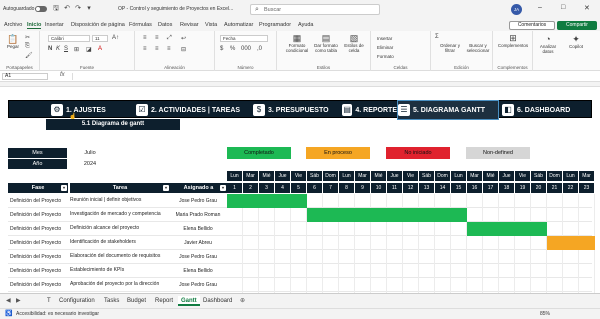 This screenshot has height=319, width=600. I want to click on search-box: ⌕ Buscar, so click(315, 9).